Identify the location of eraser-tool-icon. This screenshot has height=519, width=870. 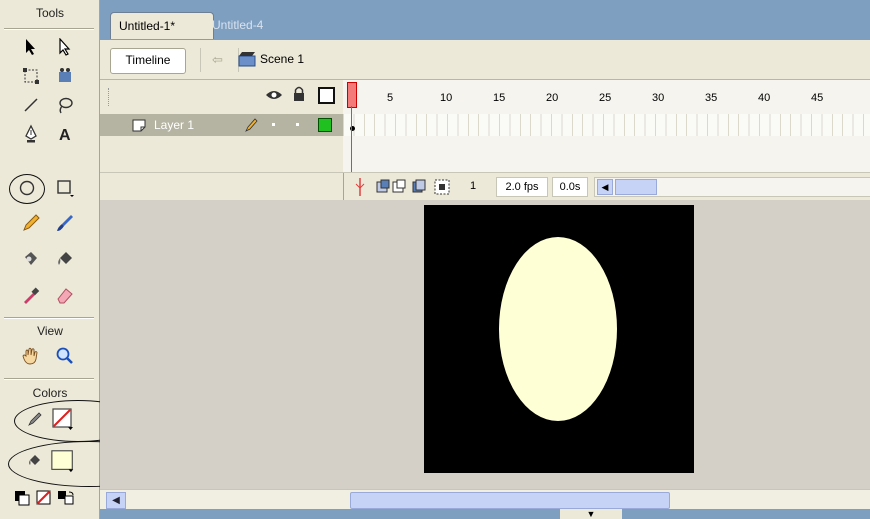
(65, 295).